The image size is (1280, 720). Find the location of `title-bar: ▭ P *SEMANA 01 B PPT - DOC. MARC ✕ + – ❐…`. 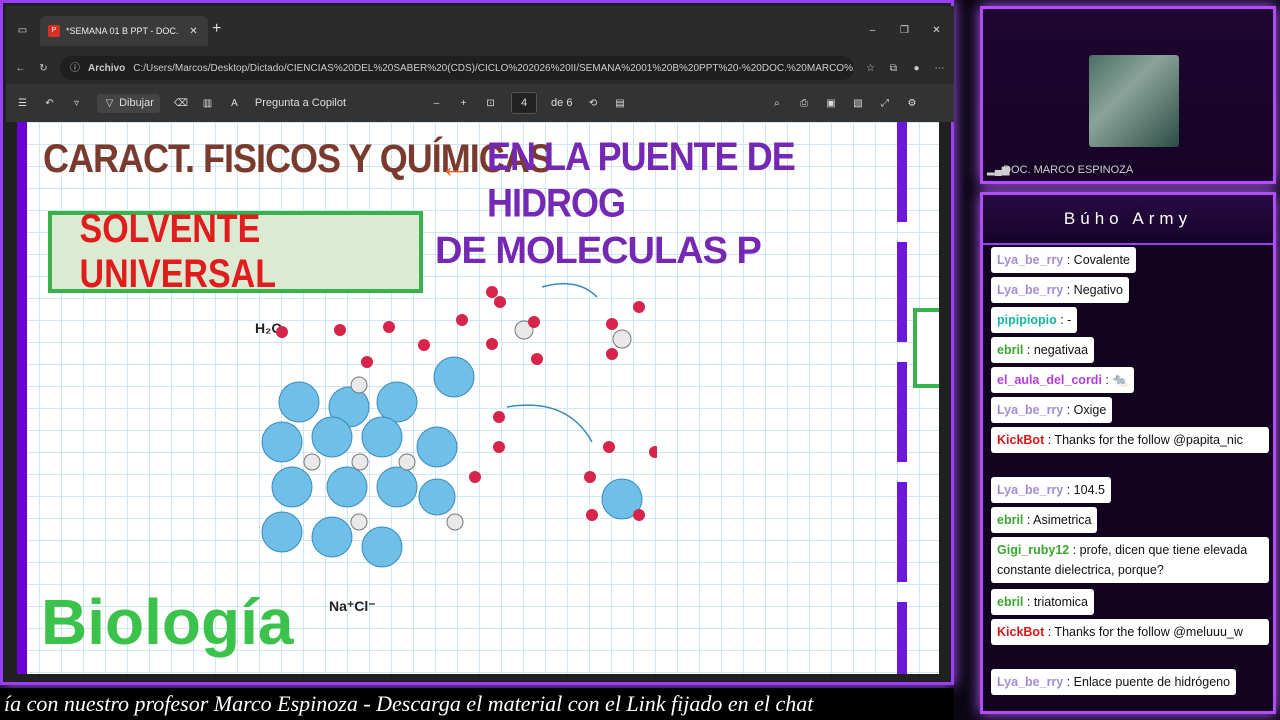

title-bar: ▭ P *SEMANA 01 B PPT - DOC. MARC ✕ + – ❐… is located at coordinates (480, 29).